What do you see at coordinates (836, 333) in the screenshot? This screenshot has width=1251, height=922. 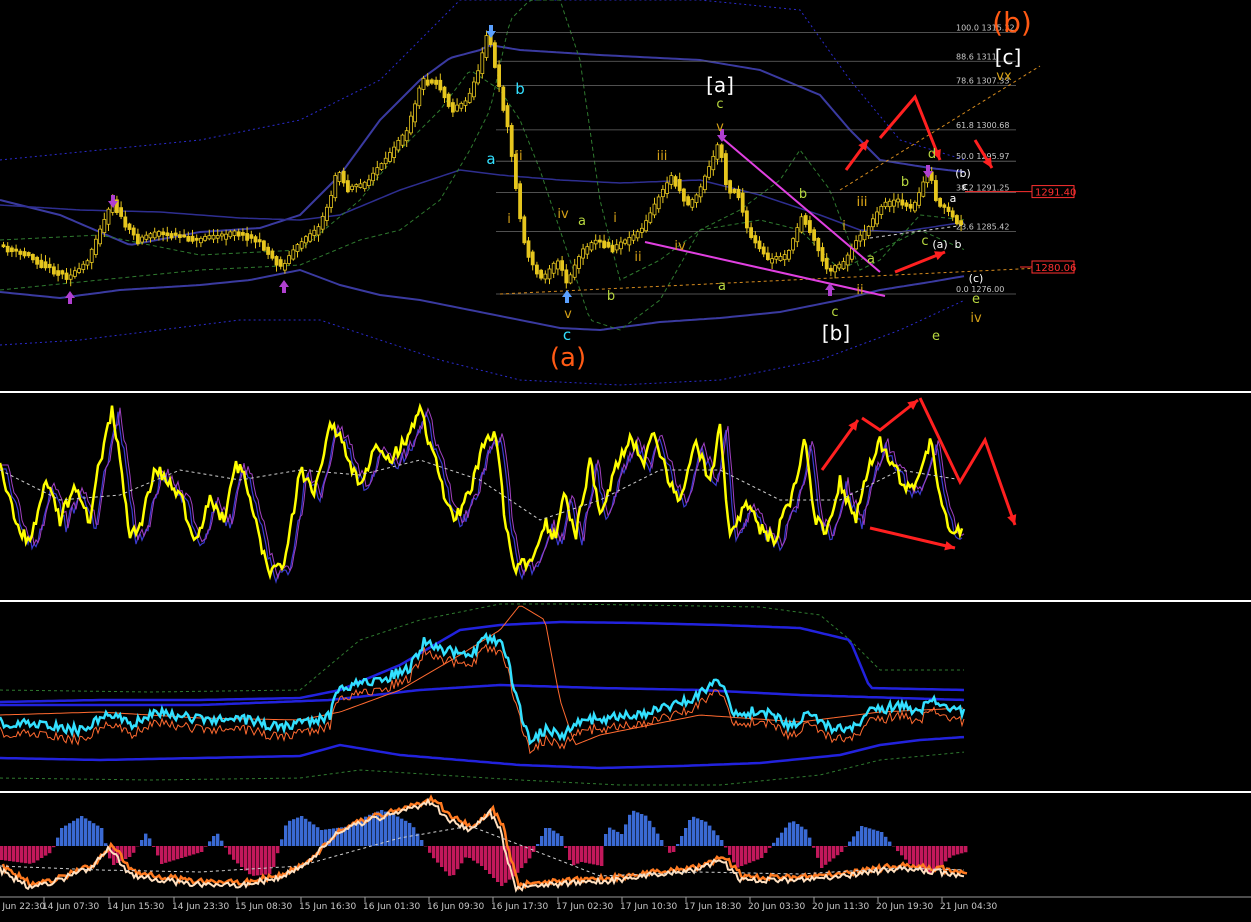 I see `wave-label: [b]` at bounding box center [836, 333].